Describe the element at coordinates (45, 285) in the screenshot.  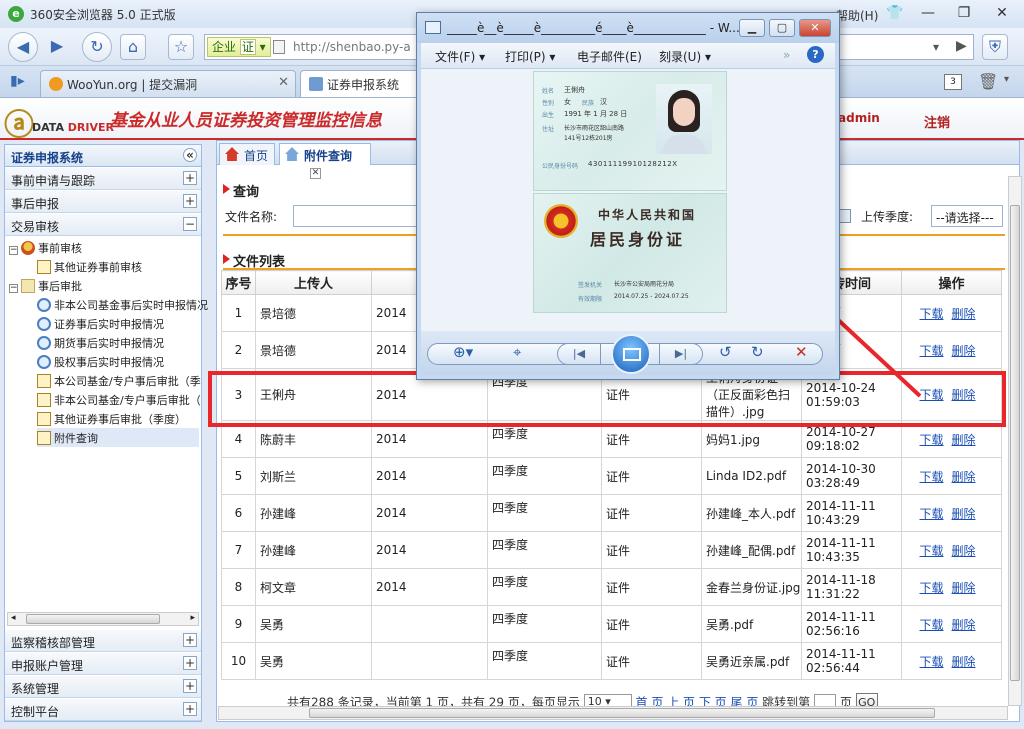
I see `tree-node-post-approval: − 事后审批` at that location.